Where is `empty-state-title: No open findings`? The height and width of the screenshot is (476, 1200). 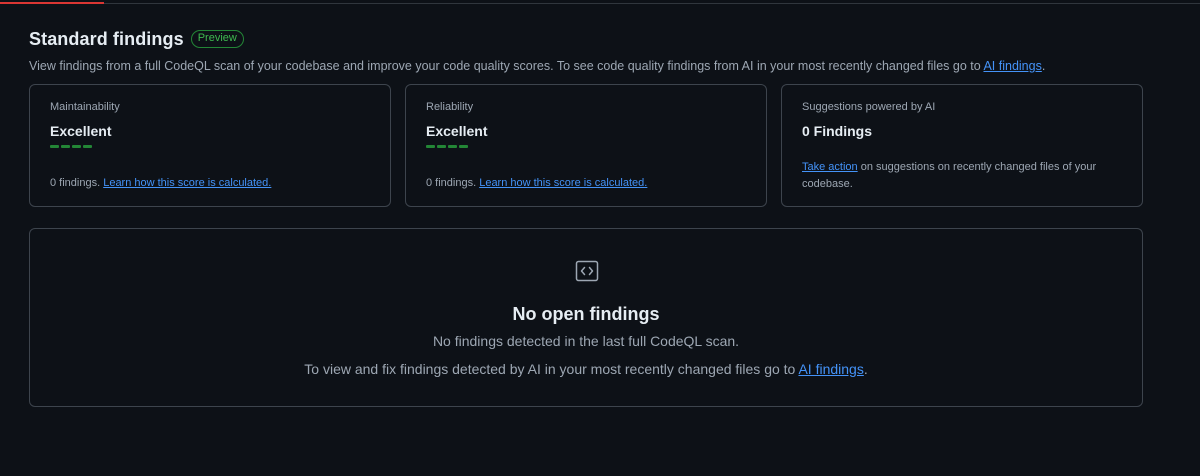 empty-state-title: No open findings is located at coordinates (586, 314).